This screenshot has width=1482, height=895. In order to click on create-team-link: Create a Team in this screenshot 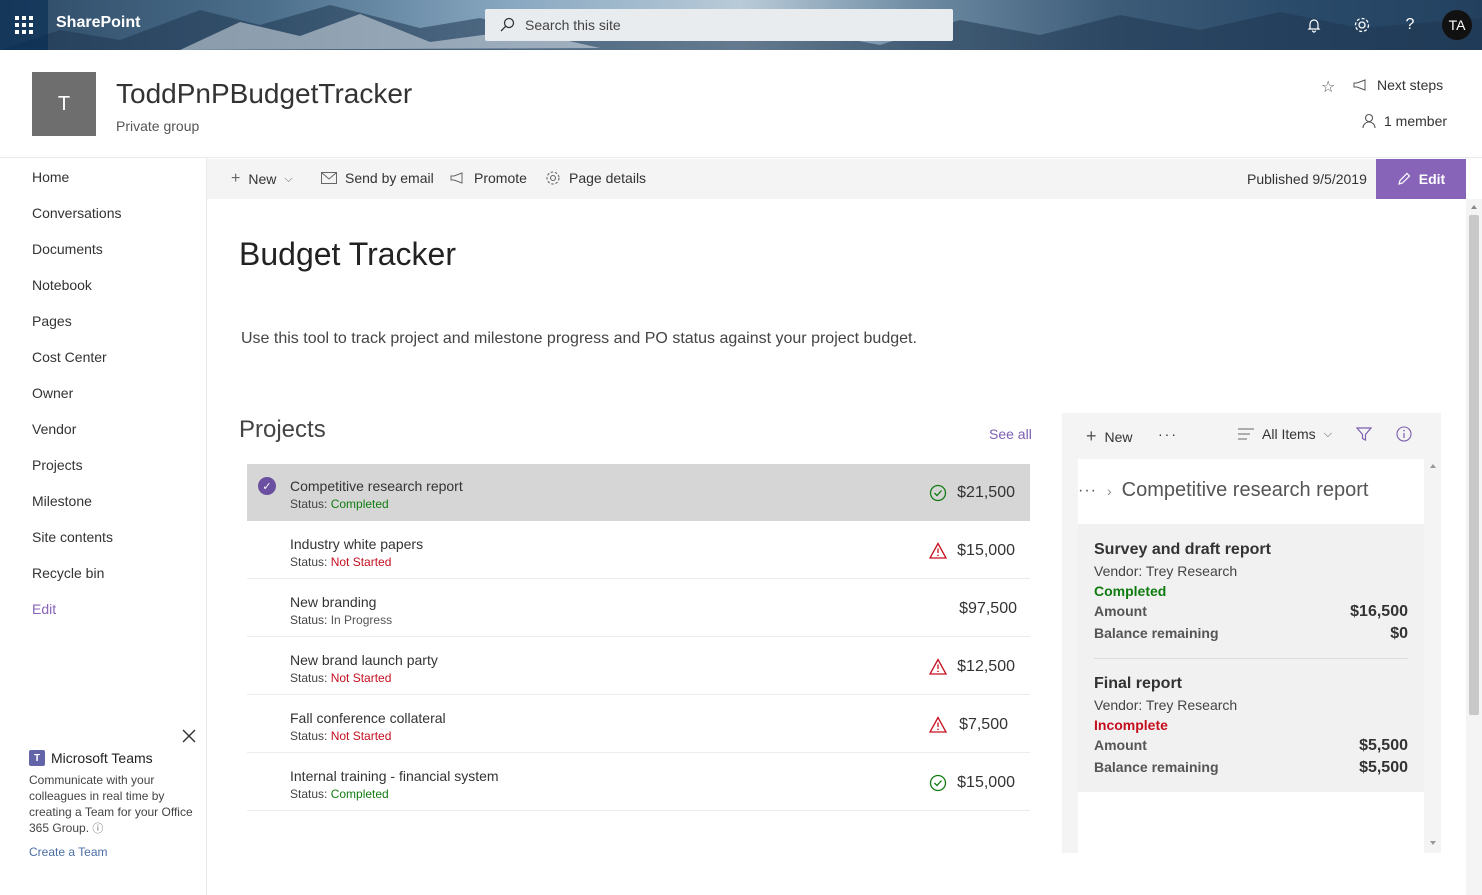, I will do `click(114, 852)`.